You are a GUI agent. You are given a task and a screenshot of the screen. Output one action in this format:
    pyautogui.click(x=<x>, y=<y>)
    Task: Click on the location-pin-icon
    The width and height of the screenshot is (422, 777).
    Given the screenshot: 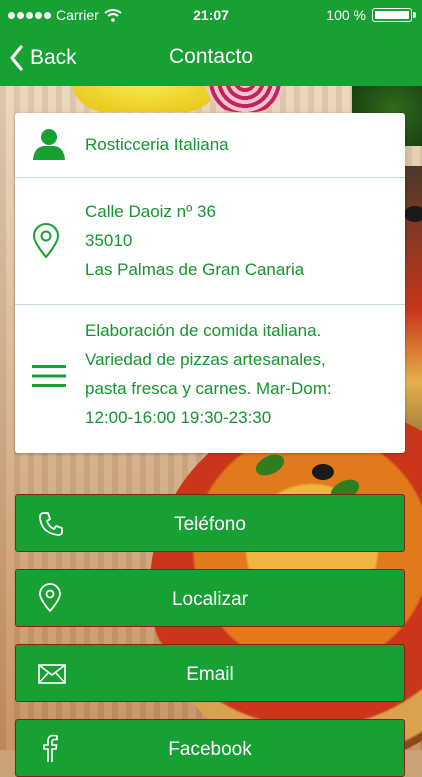 What is the action you would take?
    pyautogui.click(x=46, y=241)
    